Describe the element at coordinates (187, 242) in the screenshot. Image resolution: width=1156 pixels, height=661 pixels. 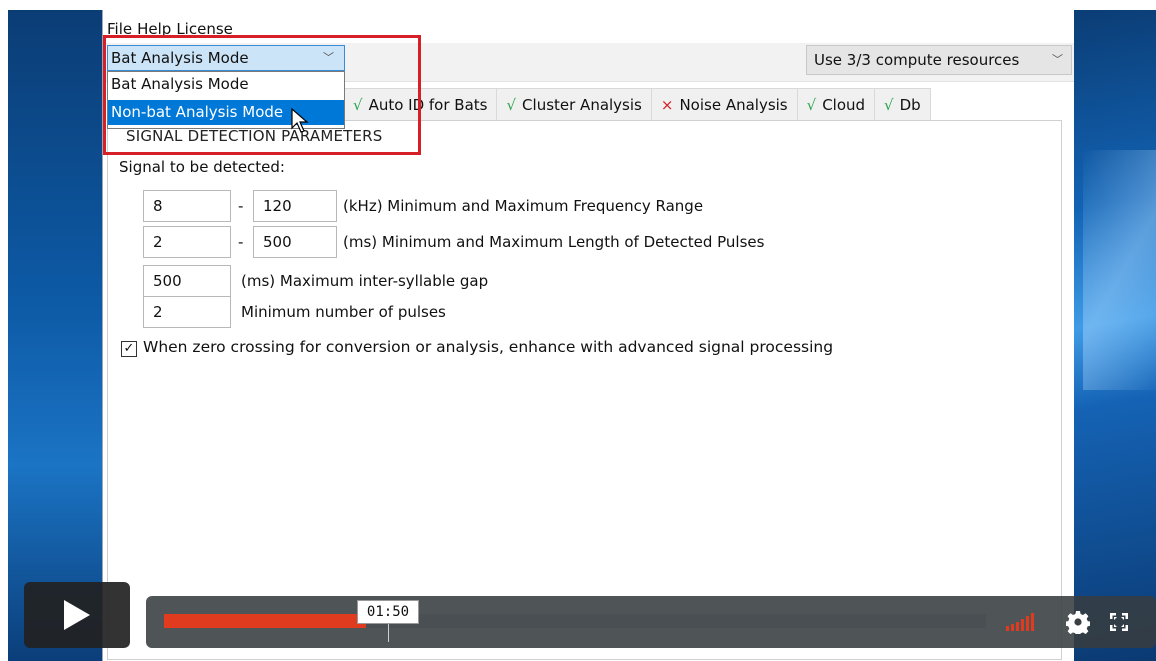
I see `min-length-input: 2` at that location.